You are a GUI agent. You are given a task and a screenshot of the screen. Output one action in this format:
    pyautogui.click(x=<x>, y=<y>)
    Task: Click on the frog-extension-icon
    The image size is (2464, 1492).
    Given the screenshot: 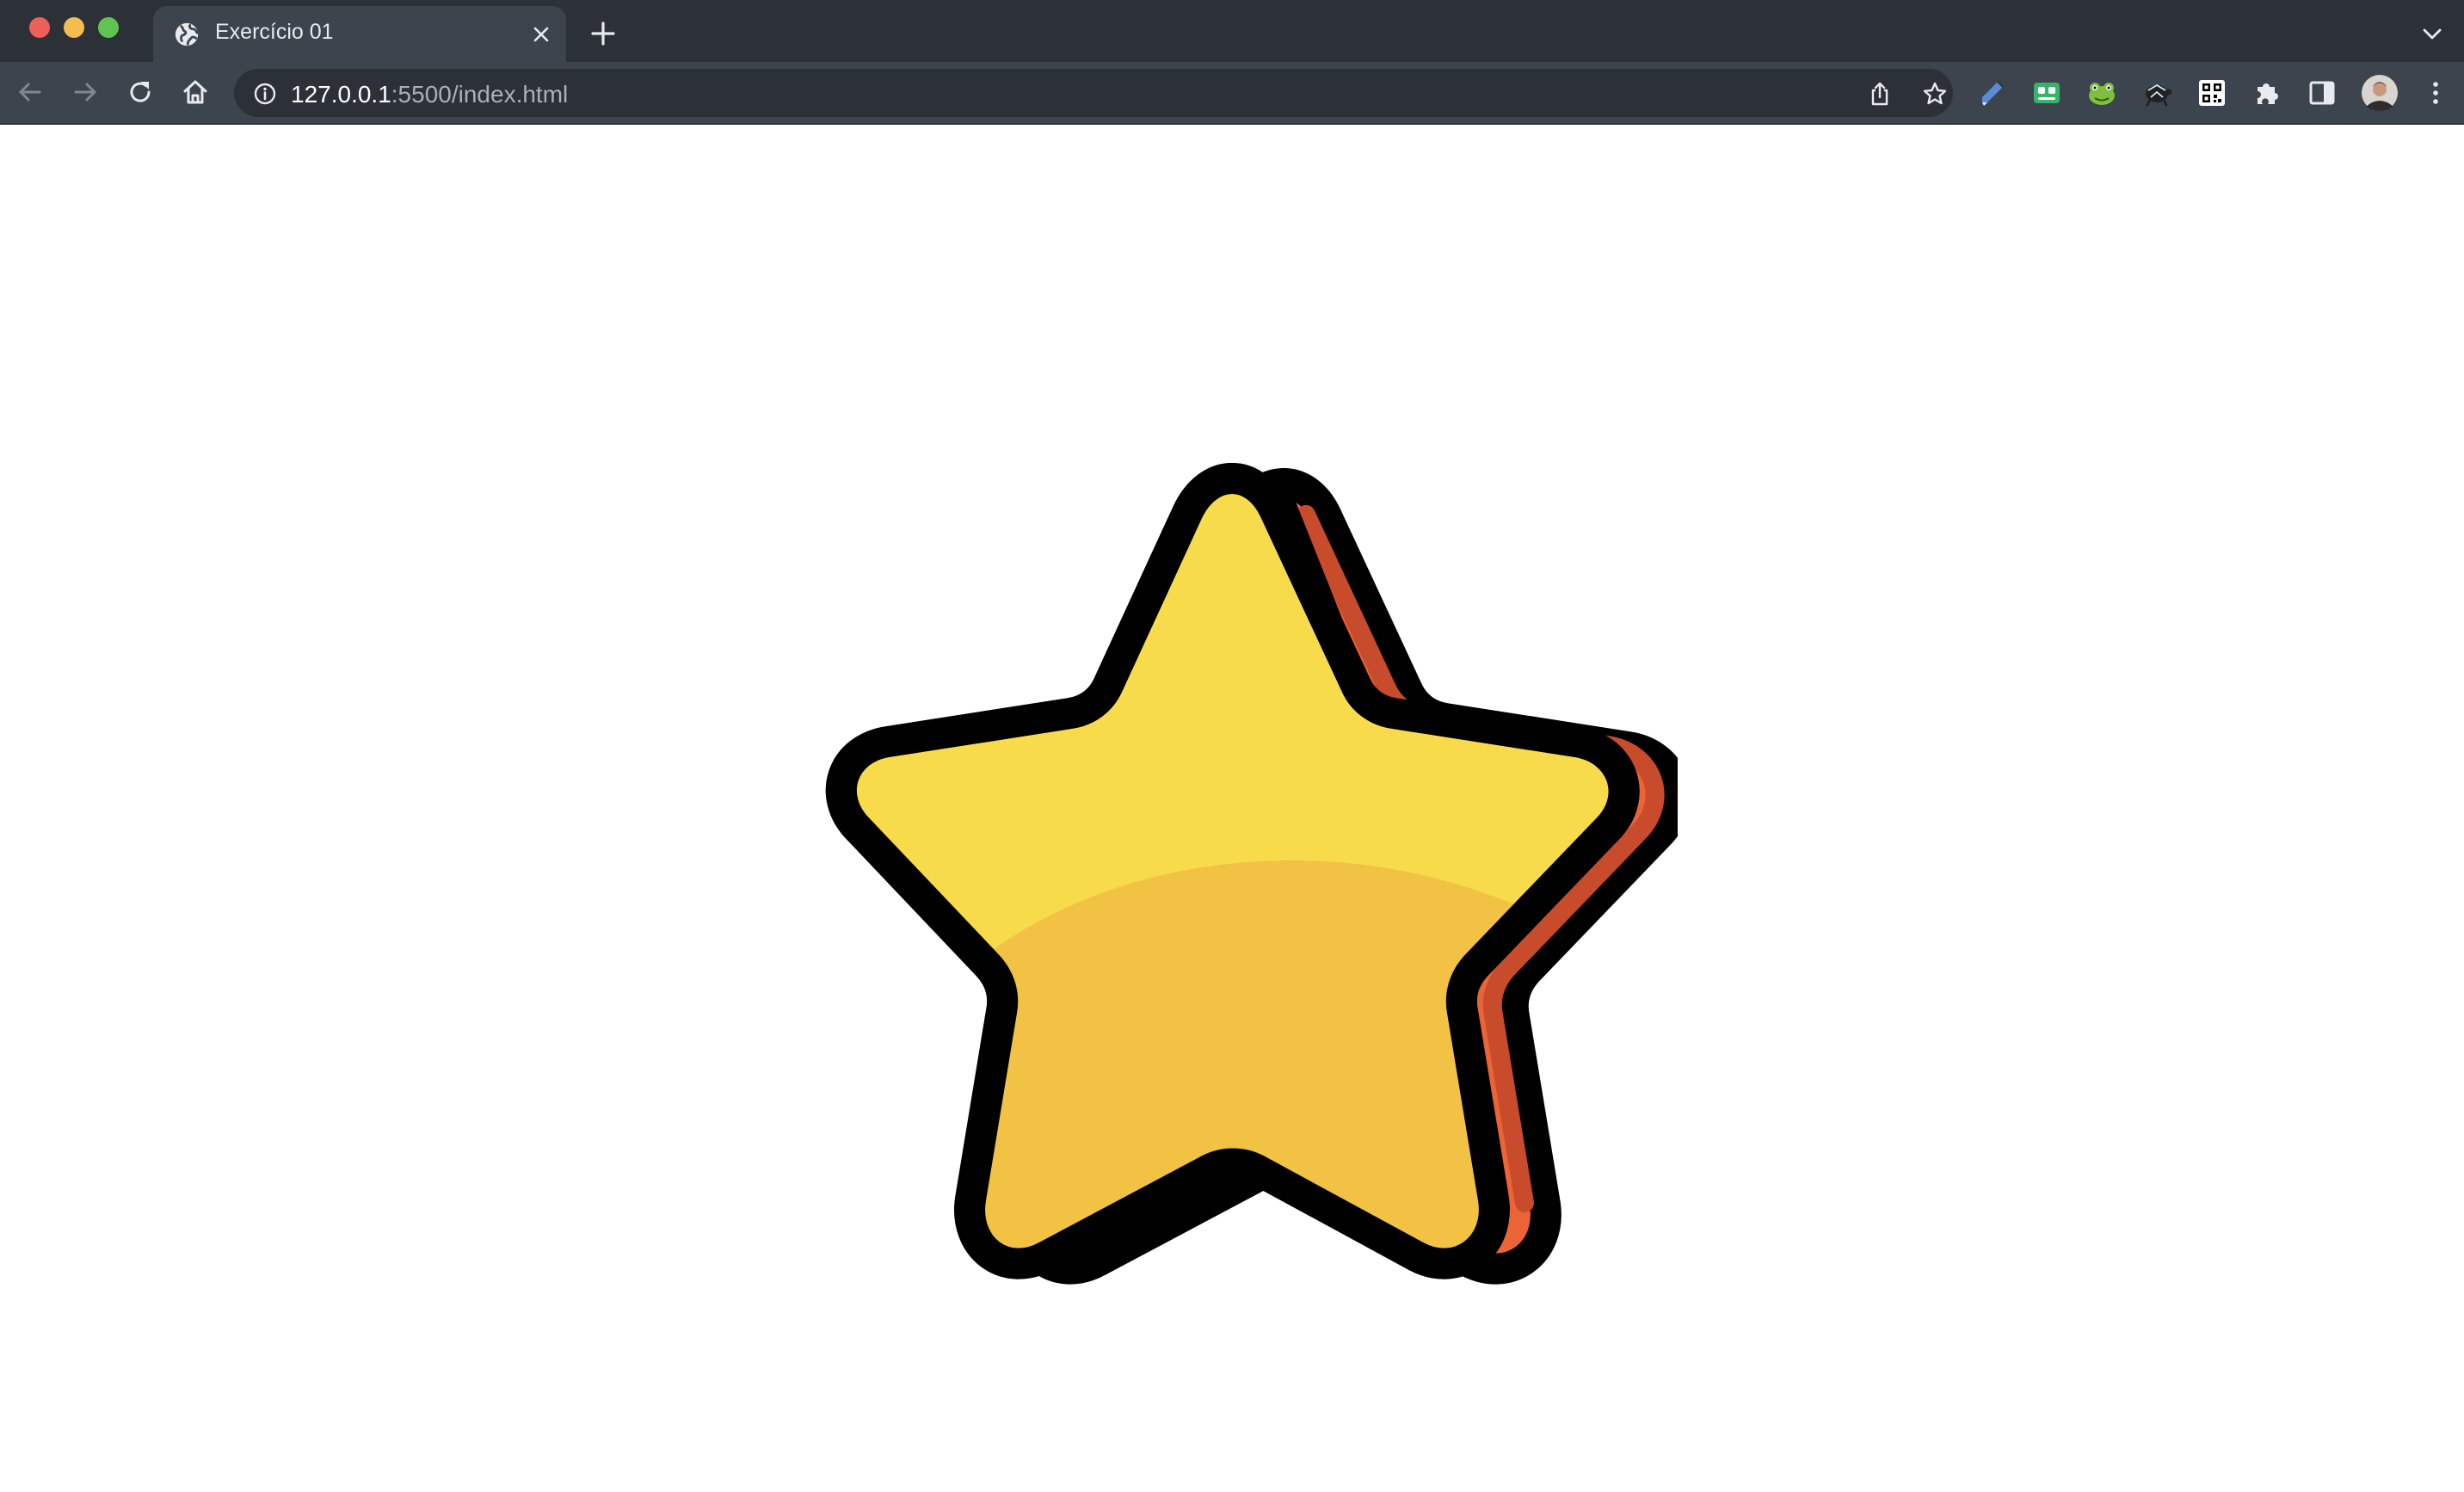 What is the action you would take?
    pyautogui.click(x=2101, y=93)
    